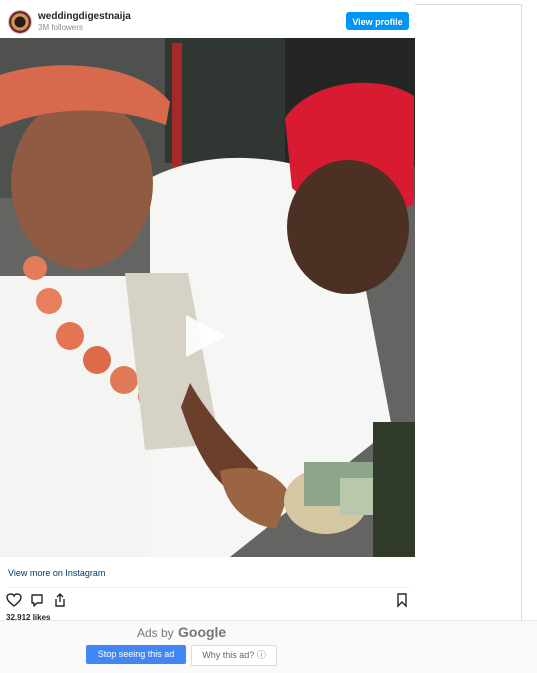 The image size is (537, 673). I want to click on heart-icon, so click(14, 600).